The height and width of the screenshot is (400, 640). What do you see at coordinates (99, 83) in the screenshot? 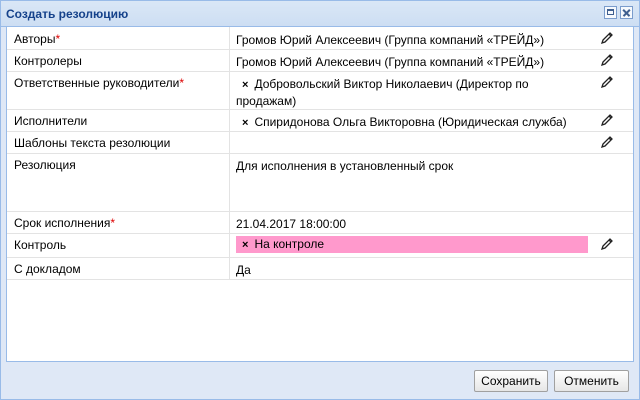
I see `field-label-responsible: Ответственные руководители*` at bounding box center [99, 83].